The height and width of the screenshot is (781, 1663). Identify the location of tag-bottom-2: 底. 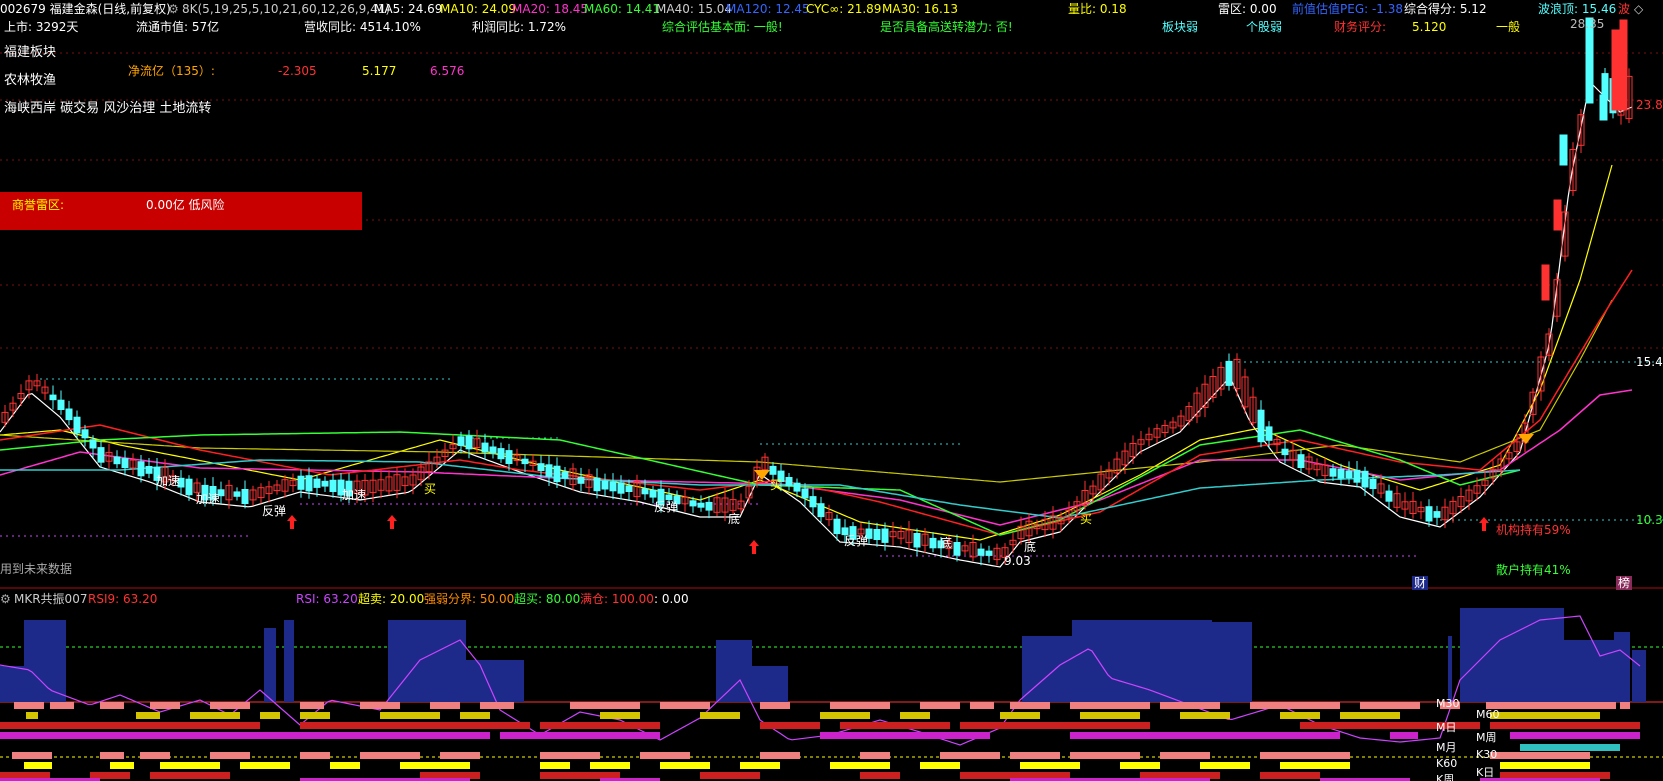
(946, 543).